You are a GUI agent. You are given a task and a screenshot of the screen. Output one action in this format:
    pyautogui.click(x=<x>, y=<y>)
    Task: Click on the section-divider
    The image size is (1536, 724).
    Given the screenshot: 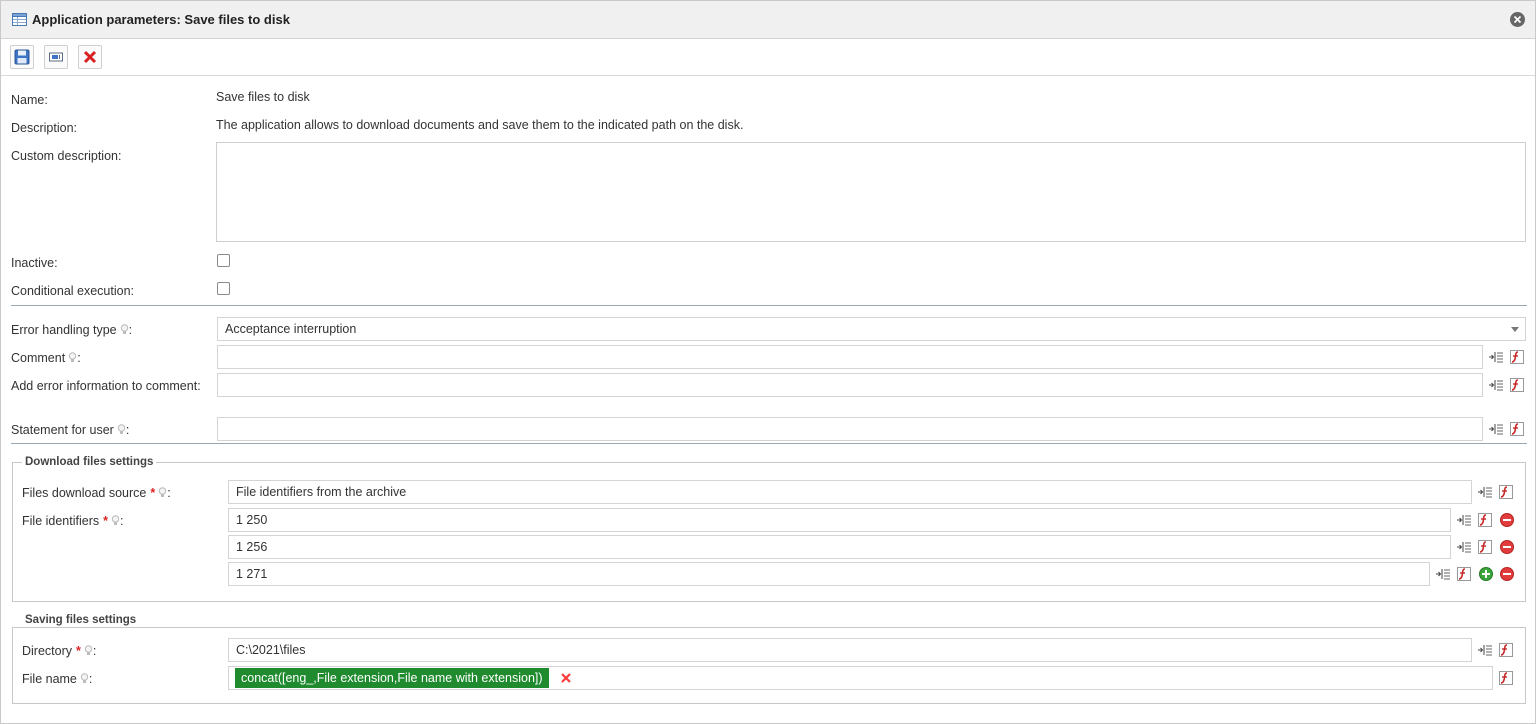 What is the action you would take?
    pyautogui.click(x=769, y=305)
    